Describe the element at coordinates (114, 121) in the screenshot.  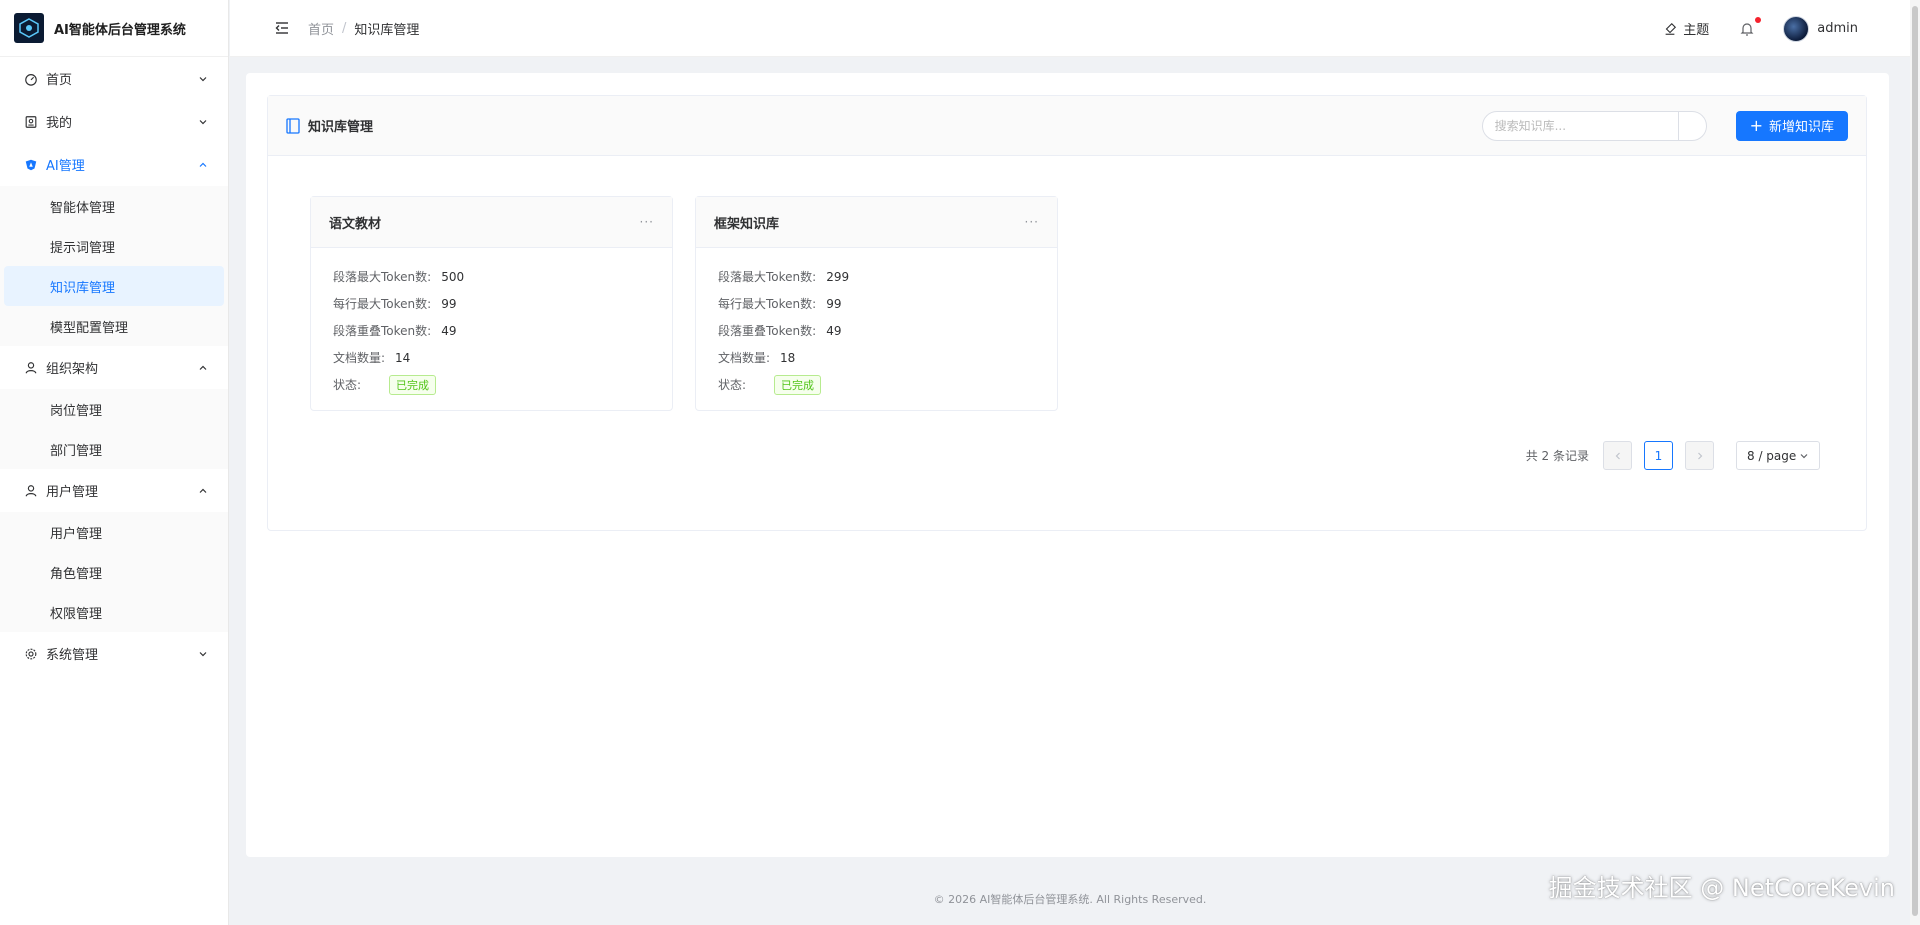
I see `sidebar-item-mine: 我的` at that location.